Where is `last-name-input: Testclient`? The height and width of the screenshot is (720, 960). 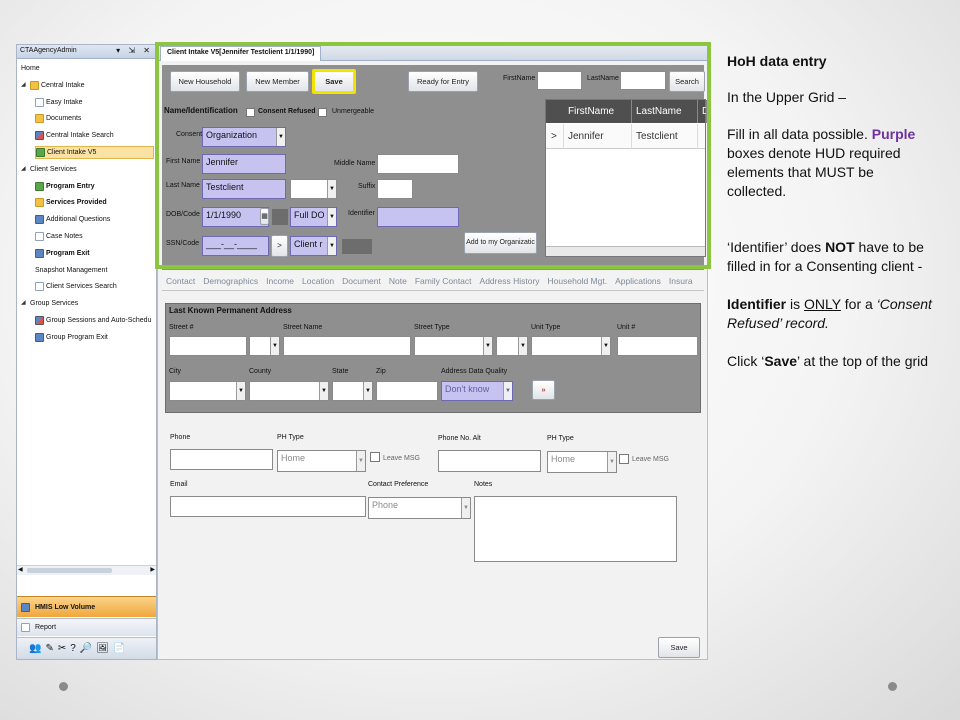 last-name-input: Testclient is located at coordinates (244, 189).